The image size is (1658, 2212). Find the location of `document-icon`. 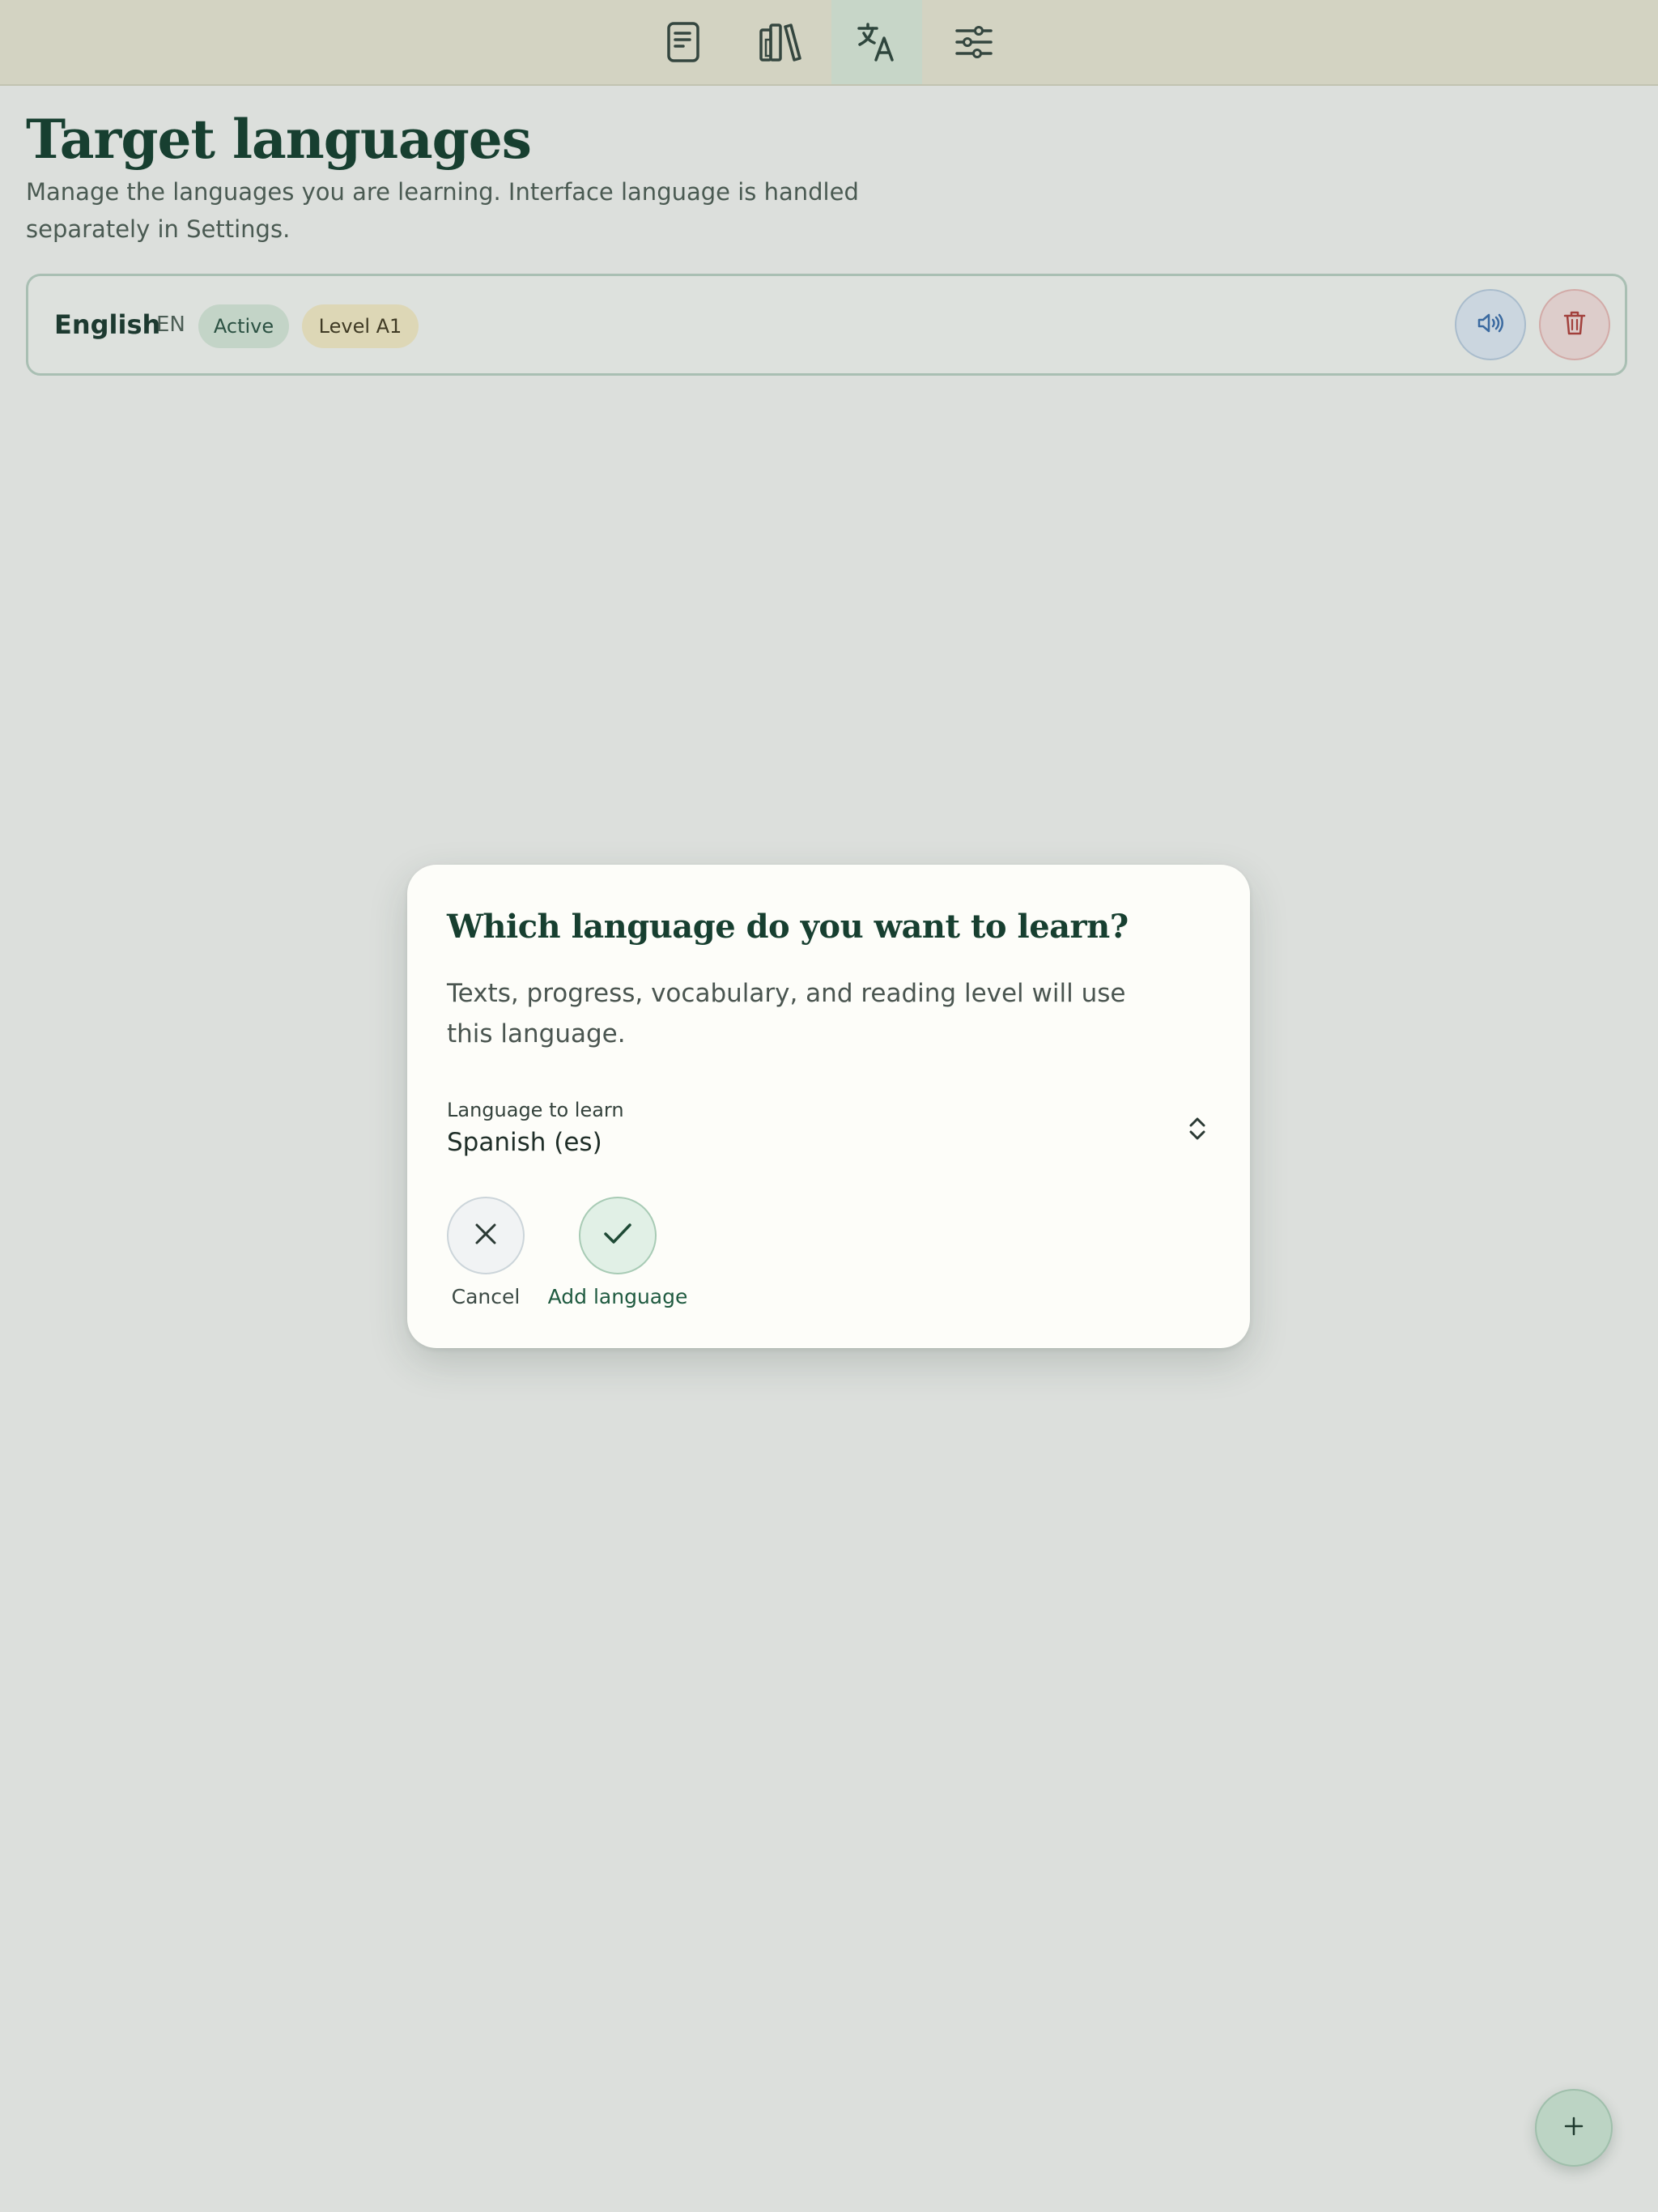

document-icon is located at coordinates (683, 42).